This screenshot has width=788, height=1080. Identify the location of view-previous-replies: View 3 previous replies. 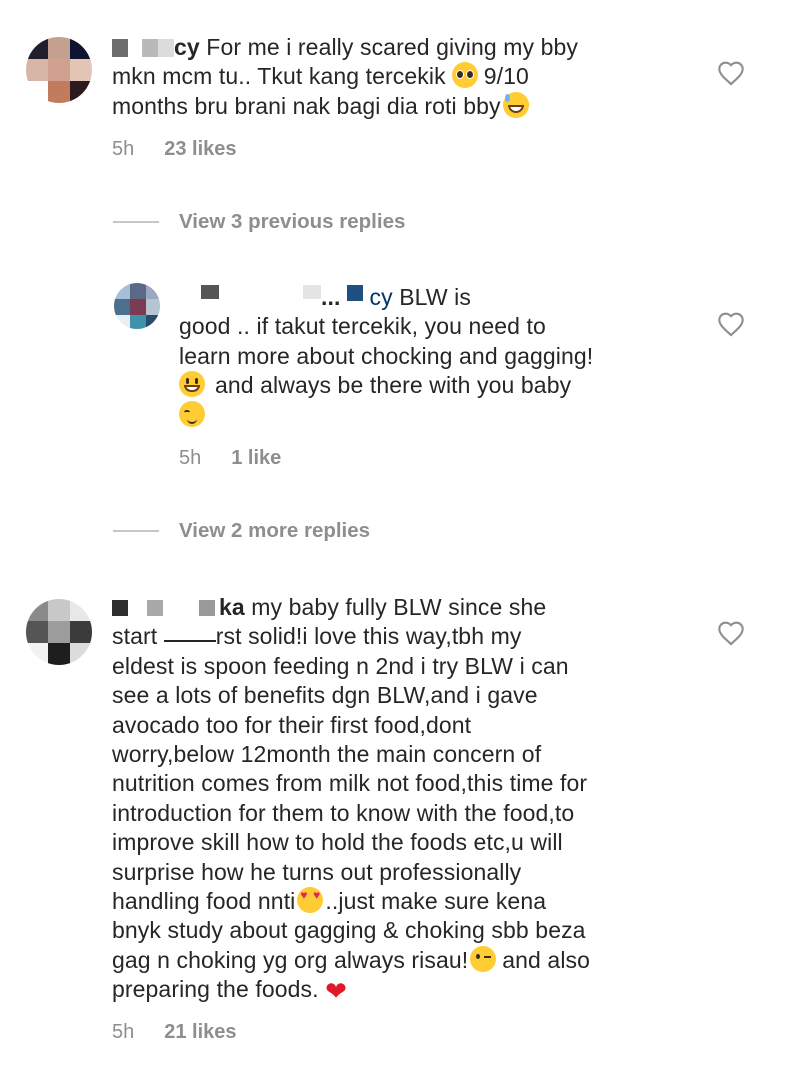
(259, 222).